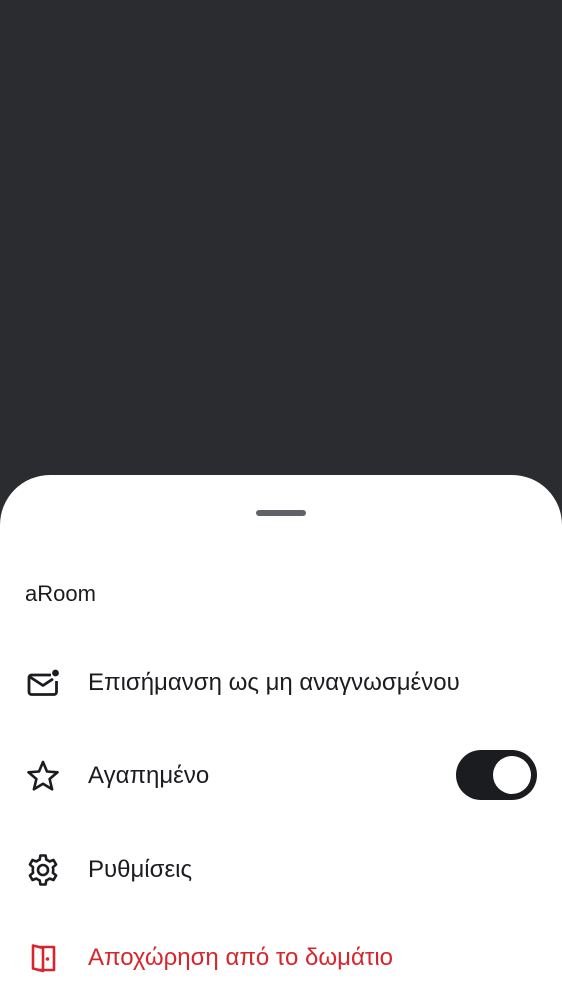 The image size is (562, 1000). What do you see at coordinates (140, 869) in the screenshot?
I see `settings-label: Ρυθμίσεις` at bounding box center [140, 869].